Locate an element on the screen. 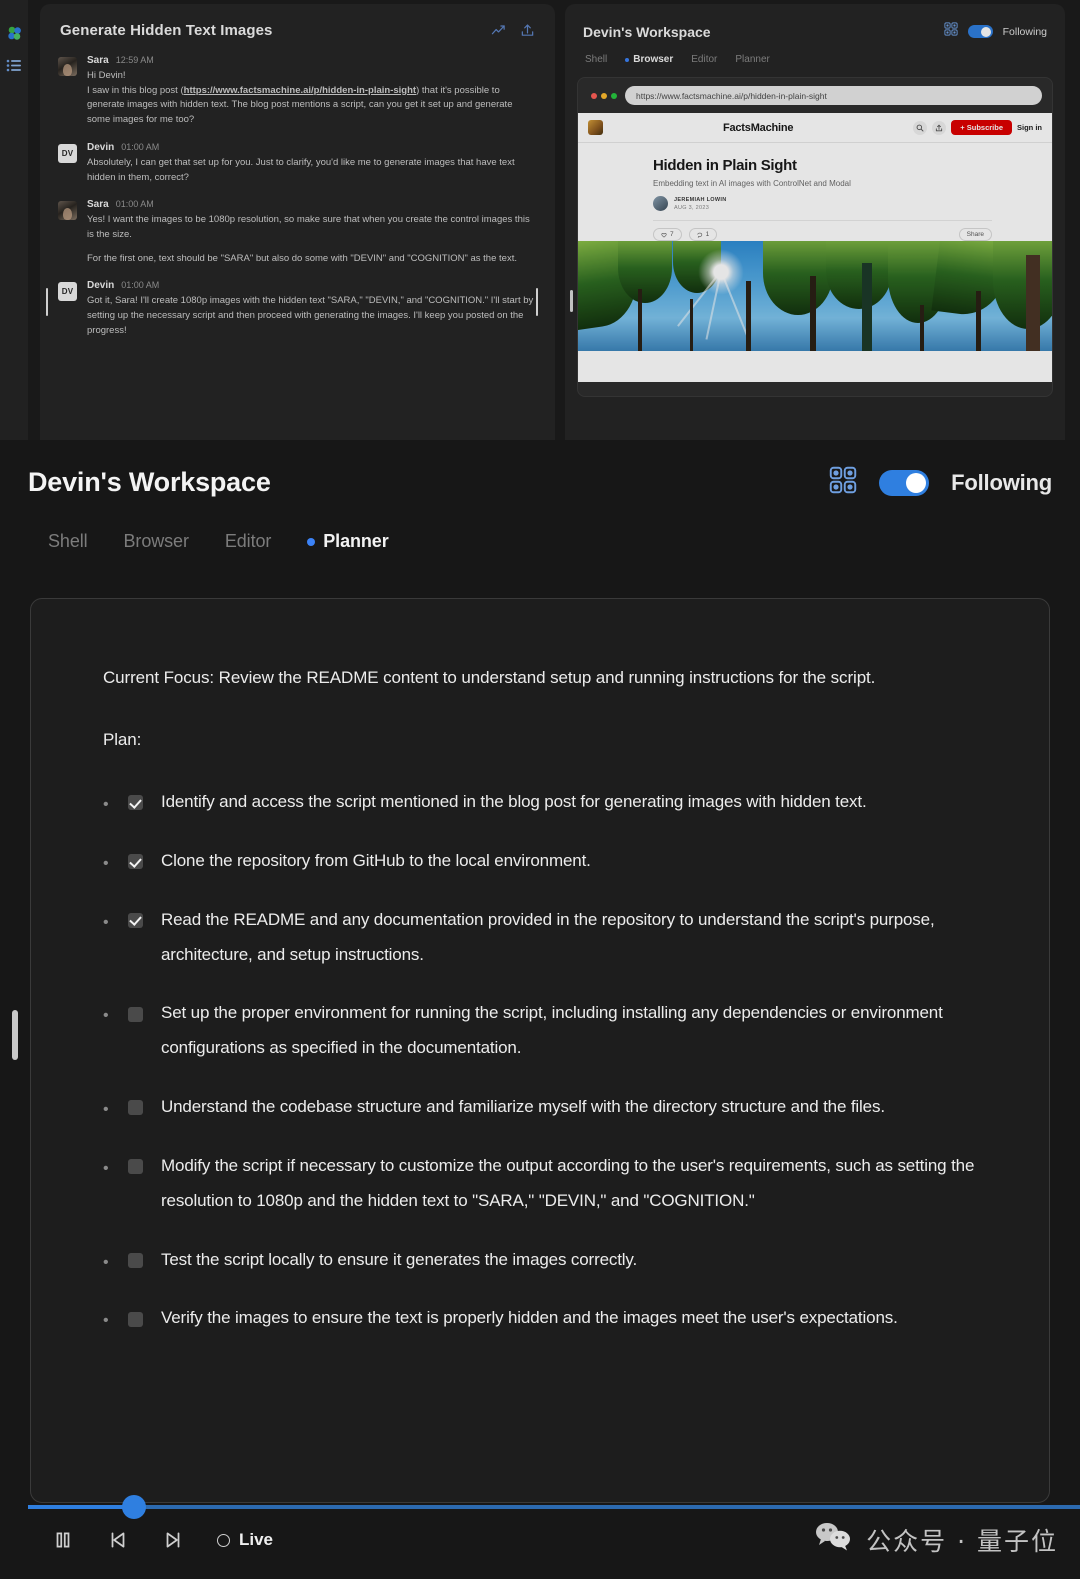 This screenshot has height=1579, width=1080. live-label: Live is located at coordinates (256, 1539).